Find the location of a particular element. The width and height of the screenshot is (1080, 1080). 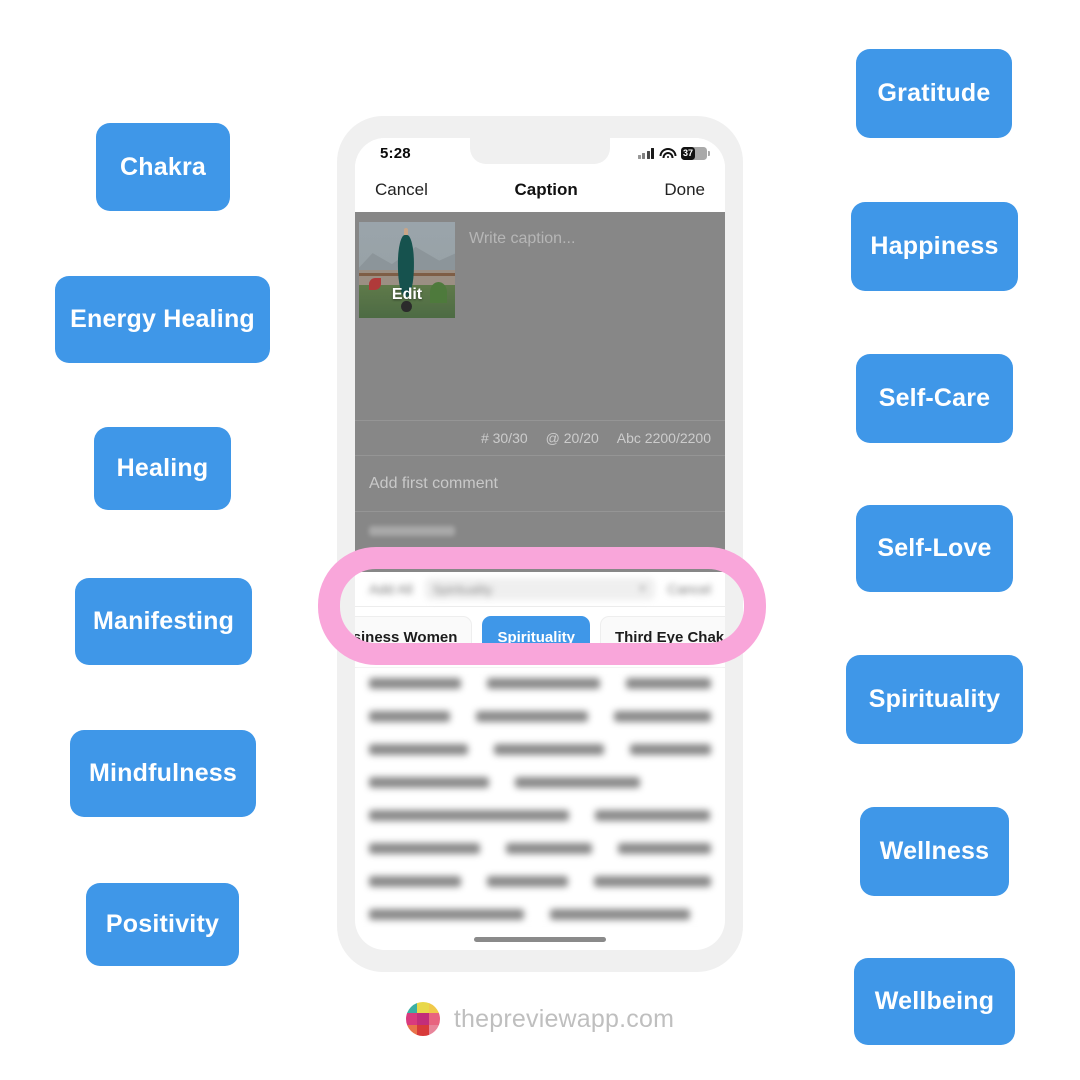

status-bar-icons: 37 is located at coordinates (673, 153).